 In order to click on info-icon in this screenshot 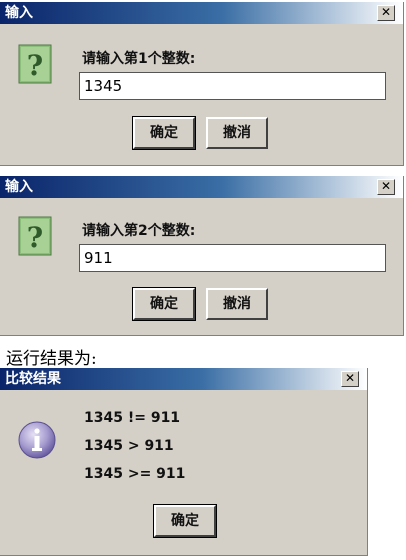, I will do `click(37, 440)`.